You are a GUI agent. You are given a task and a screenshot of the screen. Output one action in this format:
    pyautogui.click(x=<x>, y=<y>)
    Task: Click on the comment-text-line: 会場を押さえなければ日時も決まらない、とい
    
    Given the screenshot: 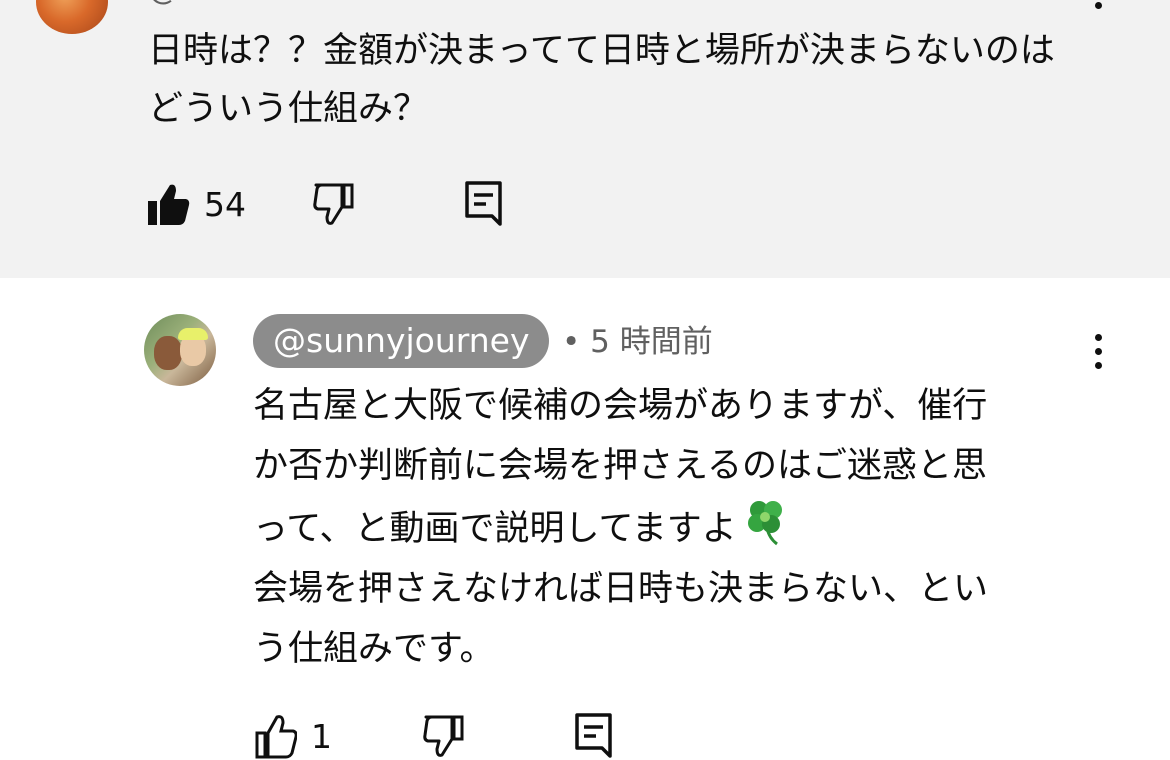 What is the action you would take?
    pyautogui.click(x=621, y=589)
    